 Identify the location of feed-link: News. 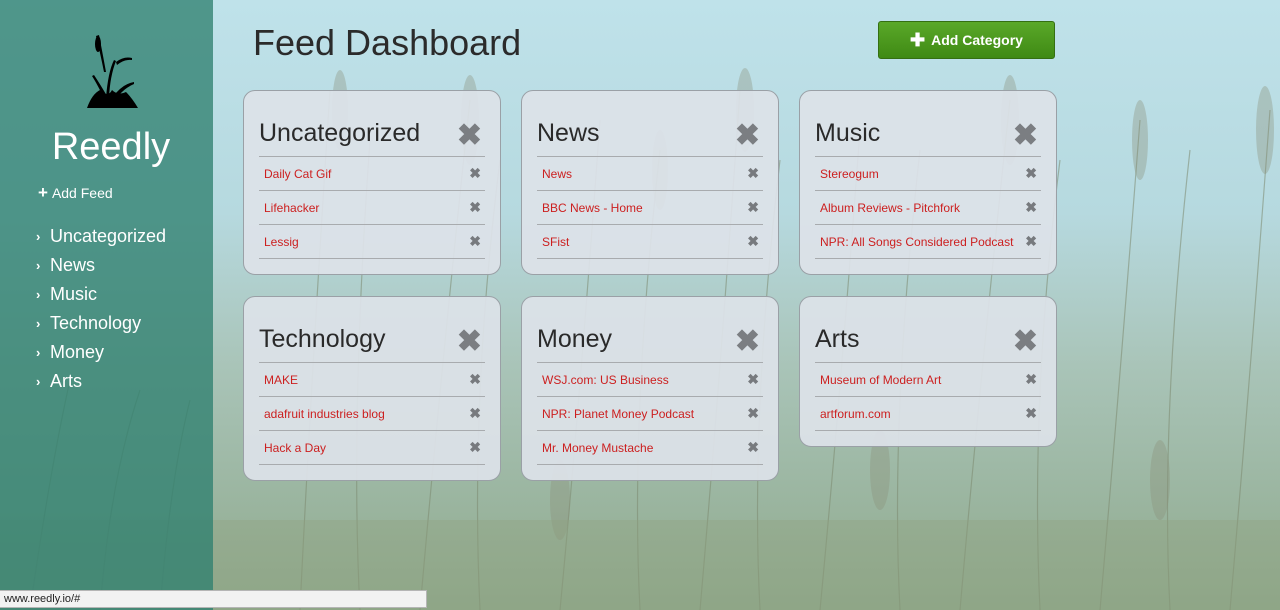
(557, 174).